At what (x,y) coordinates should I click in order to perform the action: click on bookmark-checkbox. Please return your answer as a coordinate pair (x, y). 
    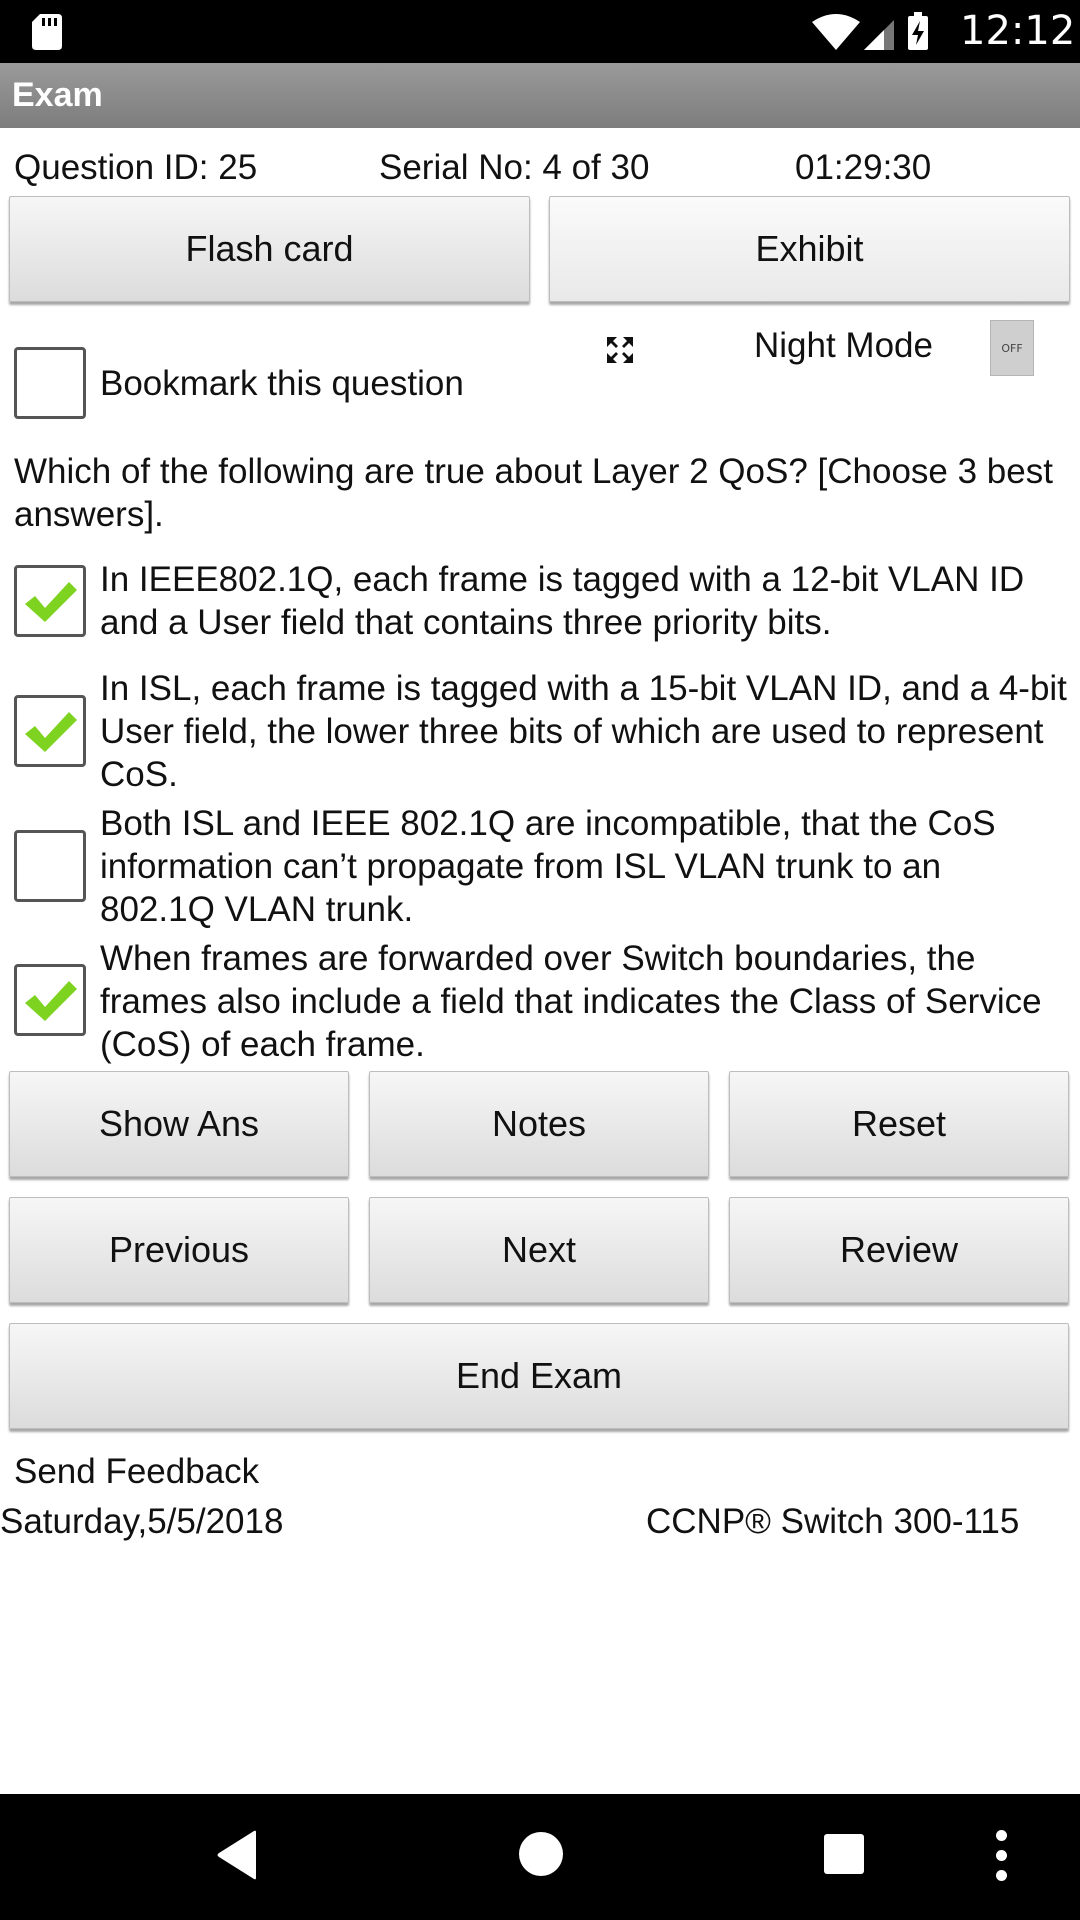
    Looking at the image, I should click on (50, 383).